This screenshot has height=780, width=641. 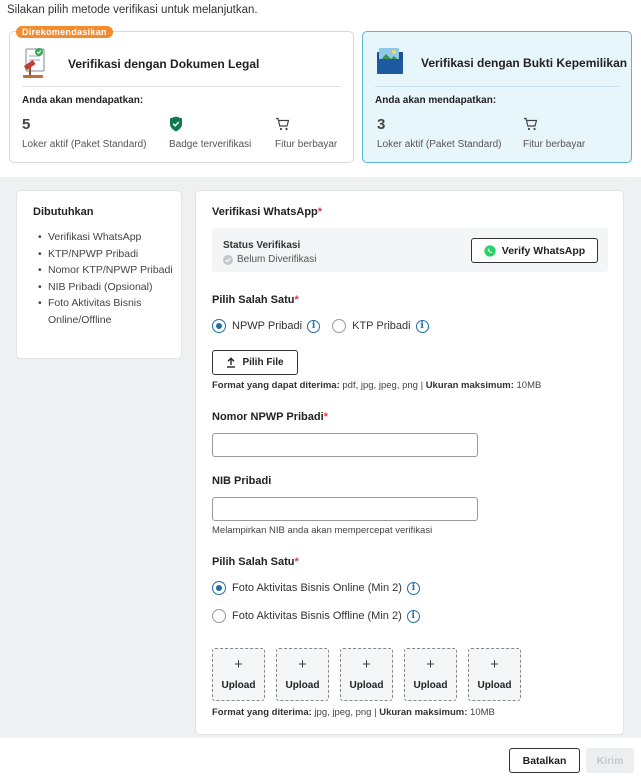 What do you see at coordinates (255, 562) in the screenshot?
I see `photo-choice-title: Pilih Salah Satu*` at bounding box center [255, 562].